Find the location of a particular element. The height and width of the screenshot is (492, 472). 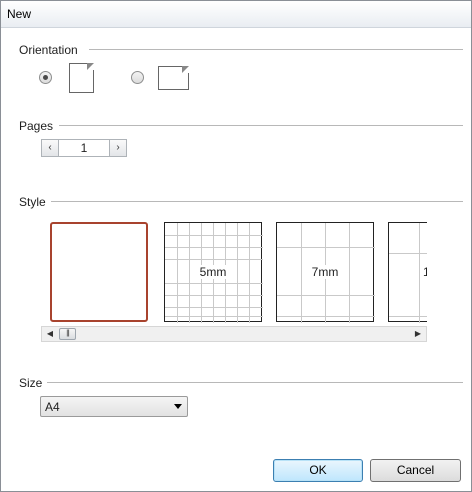

portrait-radio is located at coordinates (45, 77).